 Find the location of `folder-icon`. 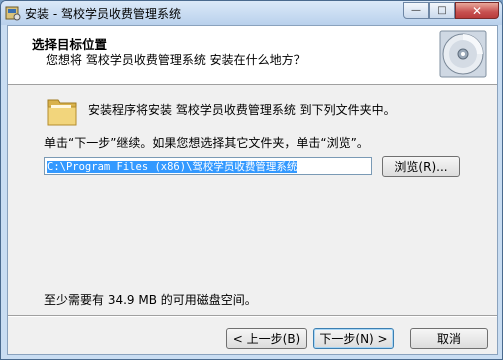

folder-icon is located at coordinates (62, 112).